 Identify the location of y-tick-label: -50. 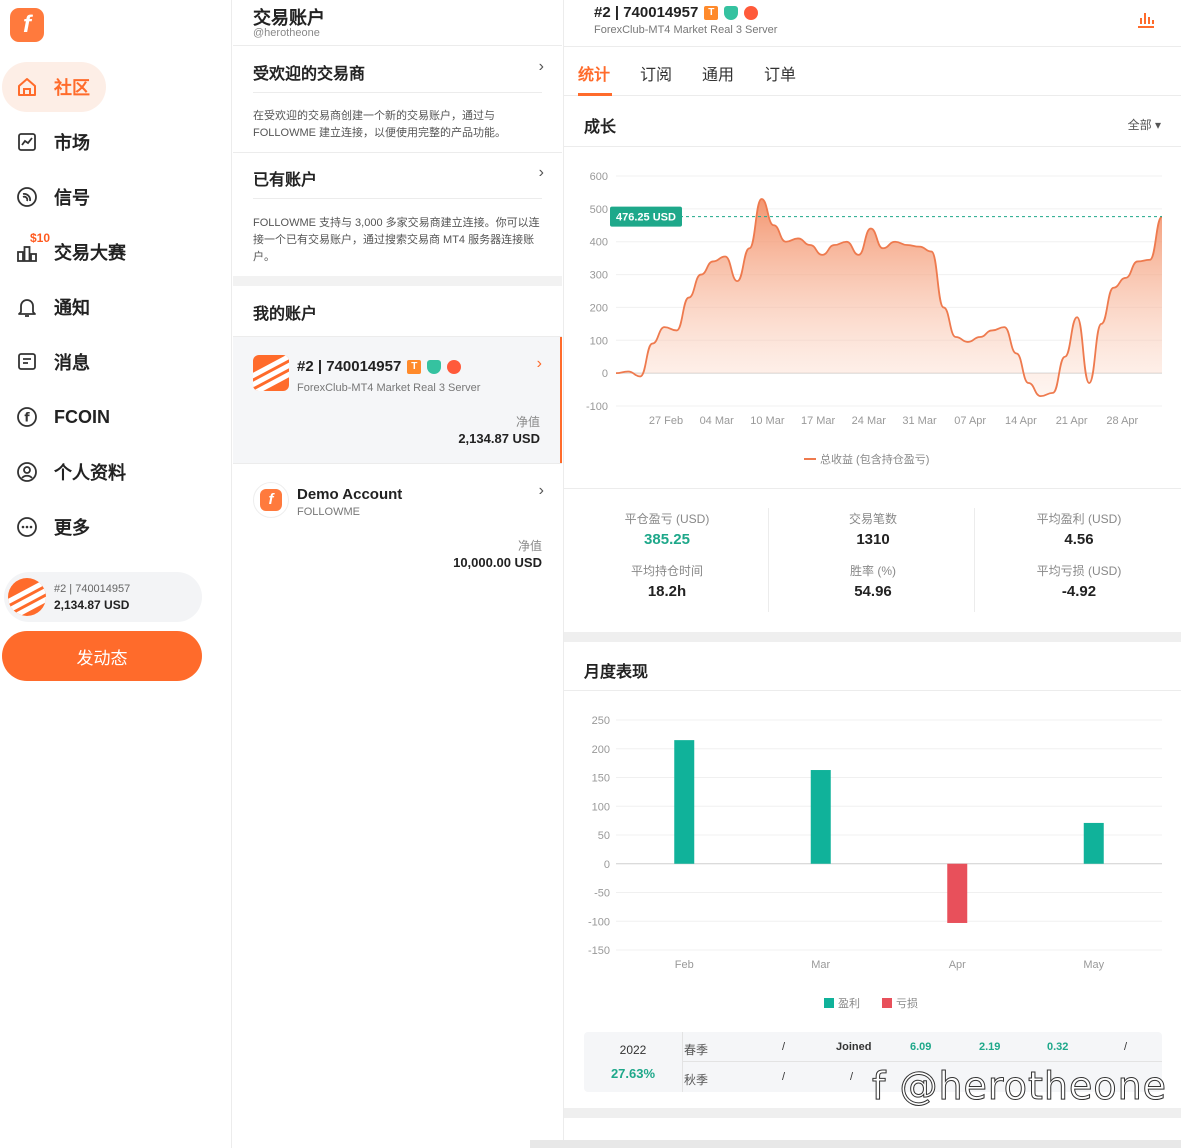
(602, 894).